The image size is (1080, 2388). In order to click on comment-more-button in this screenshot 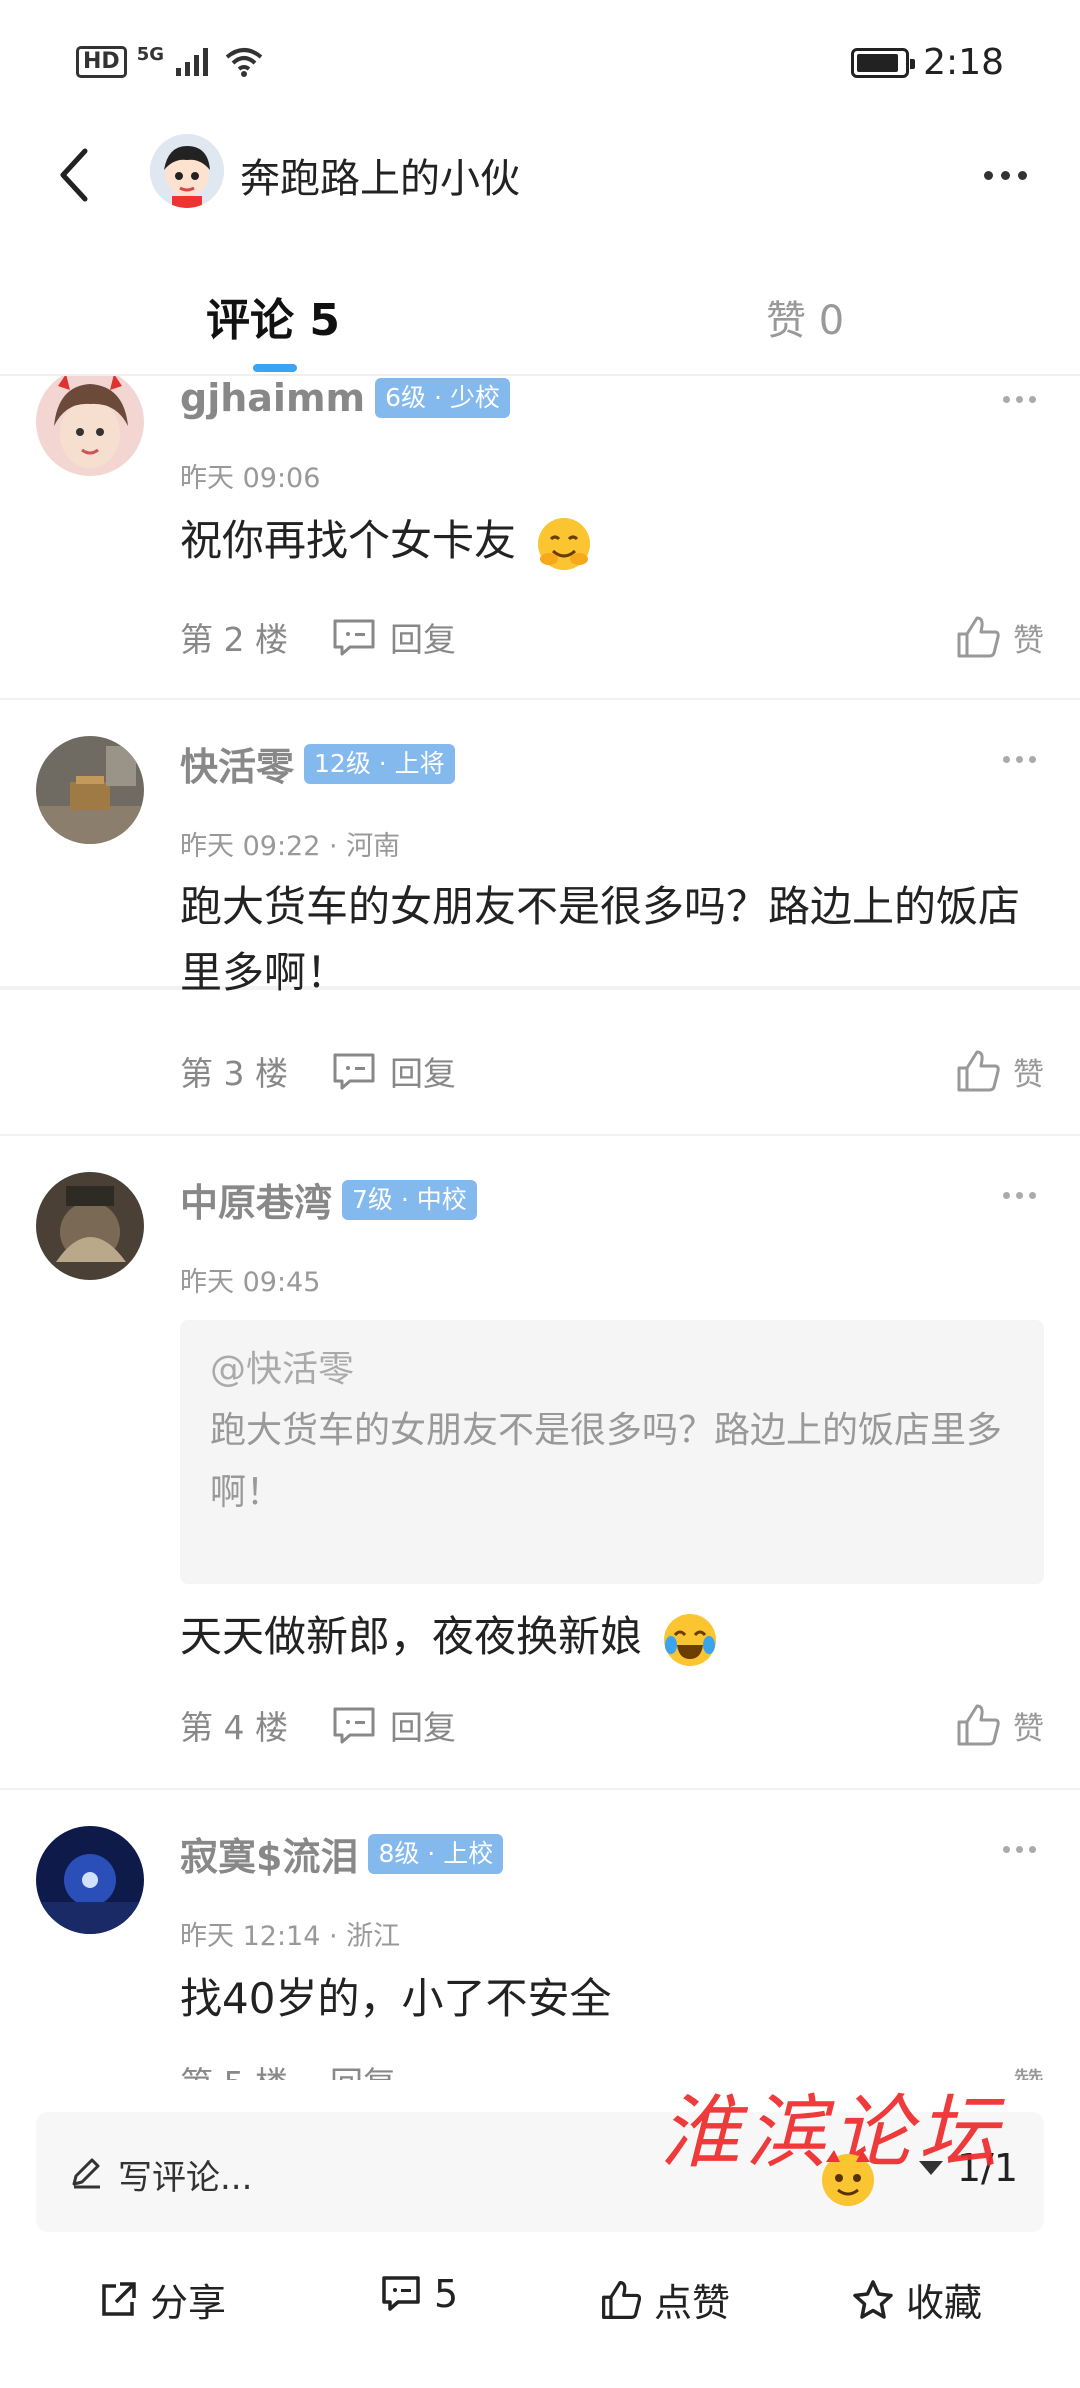, I will do `click(1019, 1849)`.